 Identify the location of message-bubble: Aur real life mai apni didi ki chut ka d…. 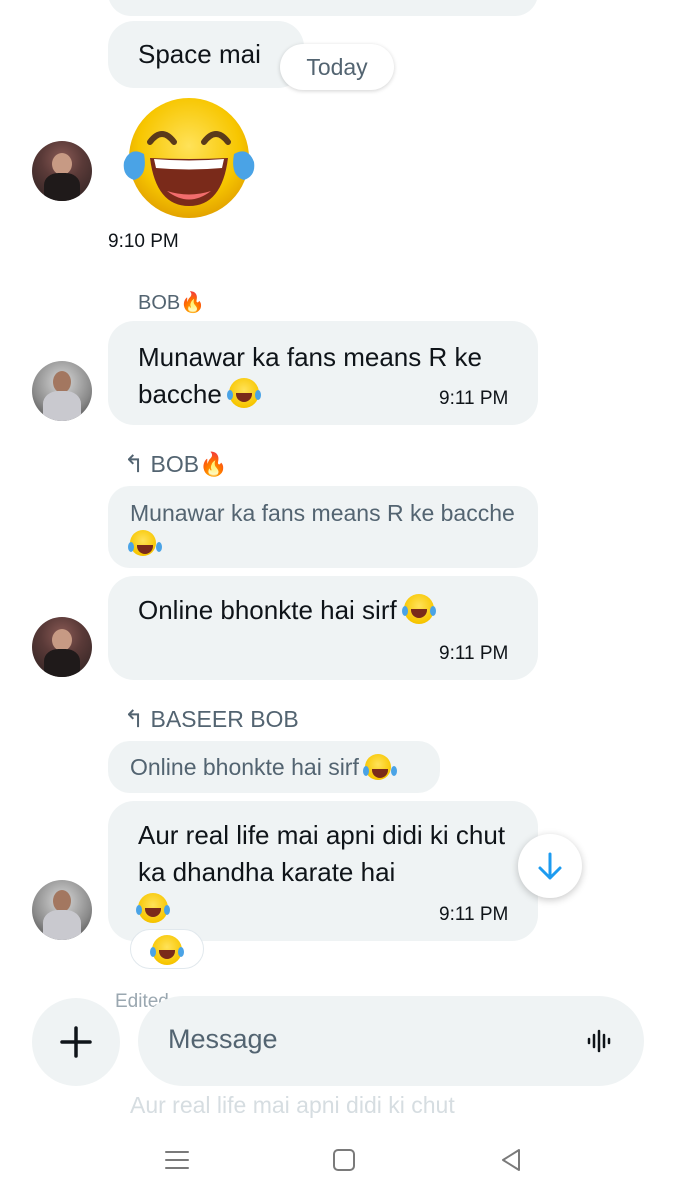
(323, 871).